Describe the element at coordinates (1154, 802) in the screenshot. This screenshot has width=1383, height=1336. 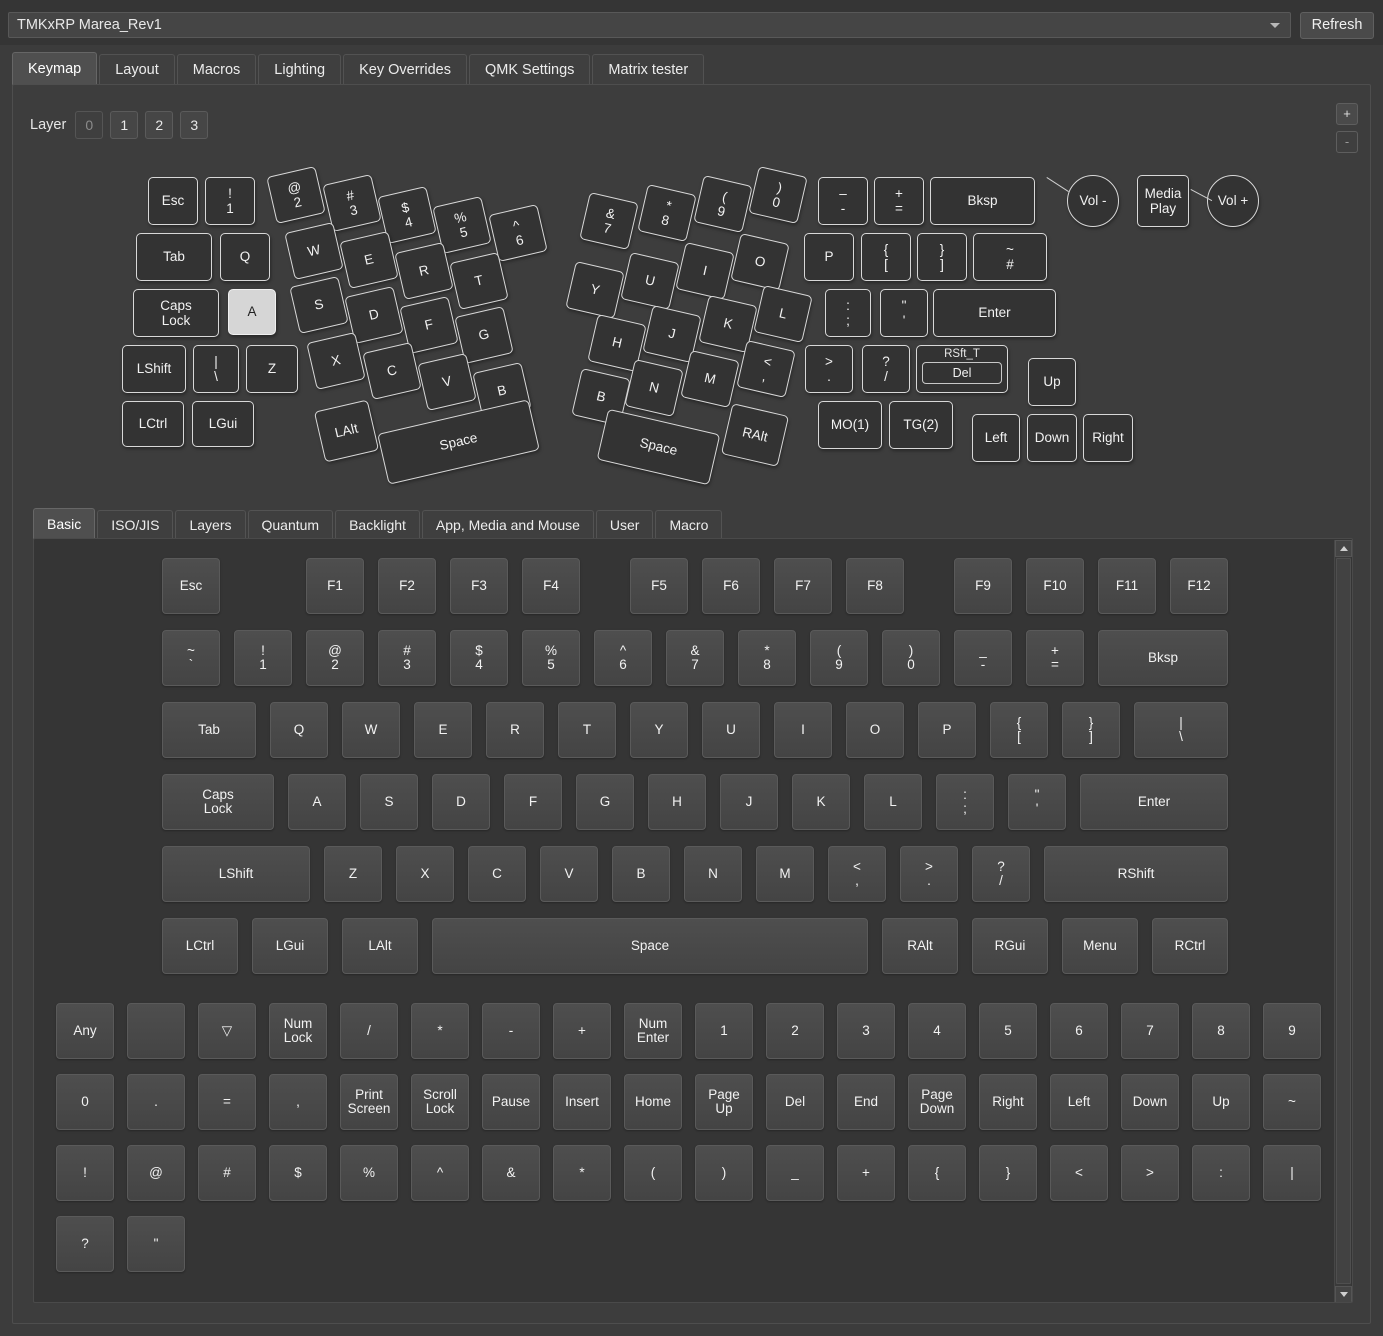
I see `keycode-enter: Enter` at that location.